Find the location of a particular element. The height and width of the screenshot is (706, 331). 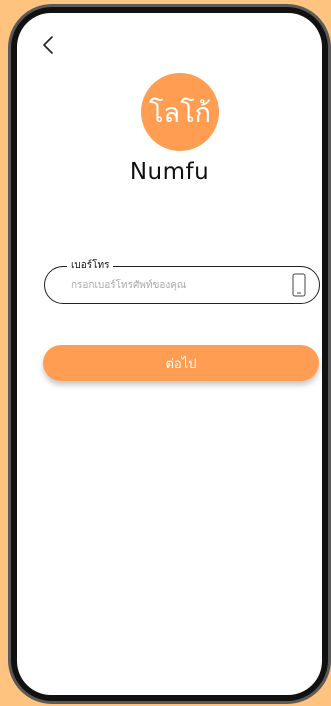

logo-text: โลโก้ is located at coordinates (180, 113).